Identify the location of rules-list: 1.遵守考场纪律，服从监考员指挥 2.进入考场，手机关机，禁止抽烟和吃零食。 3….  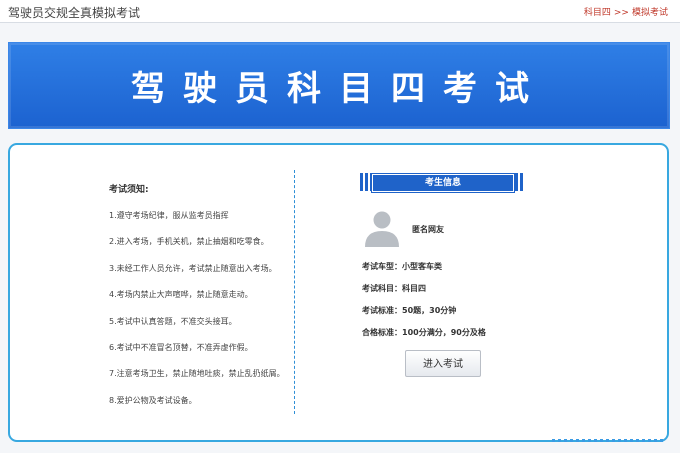
(209, 316).